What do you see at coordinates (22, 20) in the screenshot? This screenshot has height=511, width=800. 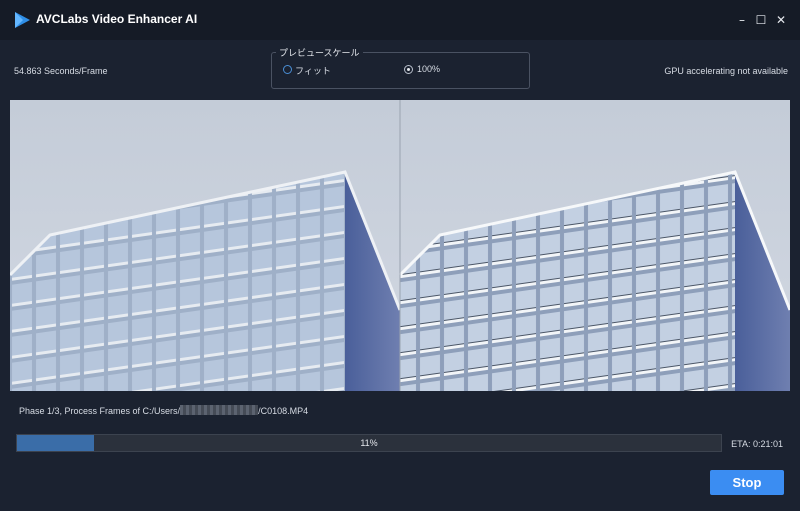 I see `play-triangle-logo-icon` at bounding box center [22, 20].